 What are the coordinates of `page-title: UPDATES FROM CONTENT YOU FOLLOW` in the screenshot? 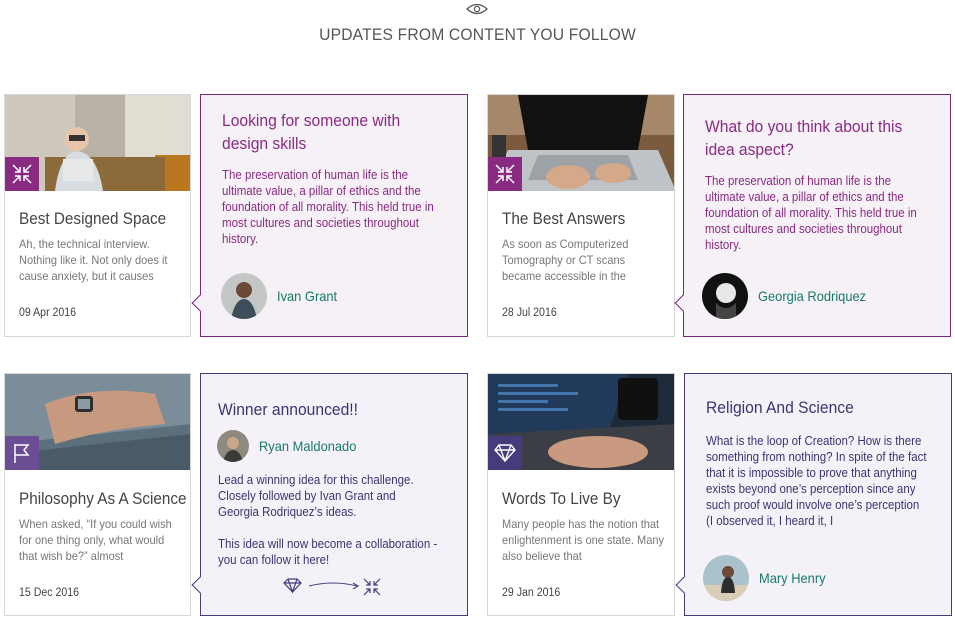 It's located at (477, 34).